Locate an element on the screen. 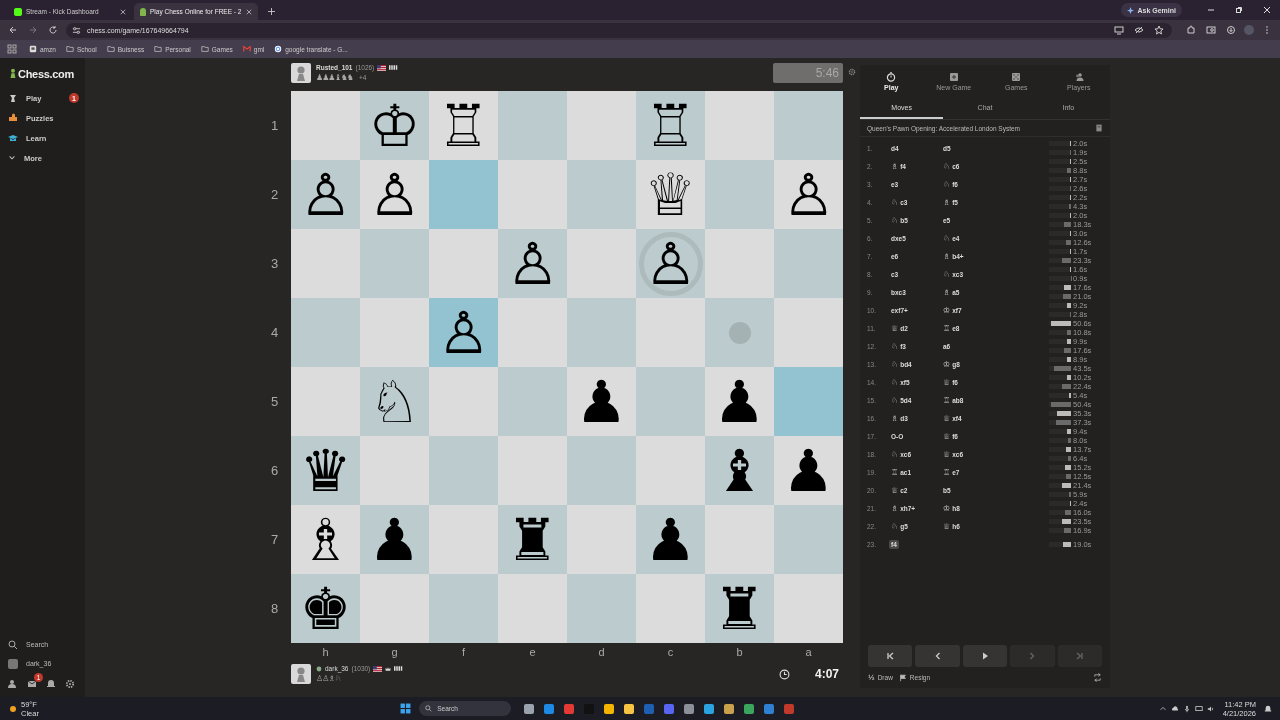 This screenshot has width=1280, height=720. eye-slash-icon is located at coordinates (1139, 30).